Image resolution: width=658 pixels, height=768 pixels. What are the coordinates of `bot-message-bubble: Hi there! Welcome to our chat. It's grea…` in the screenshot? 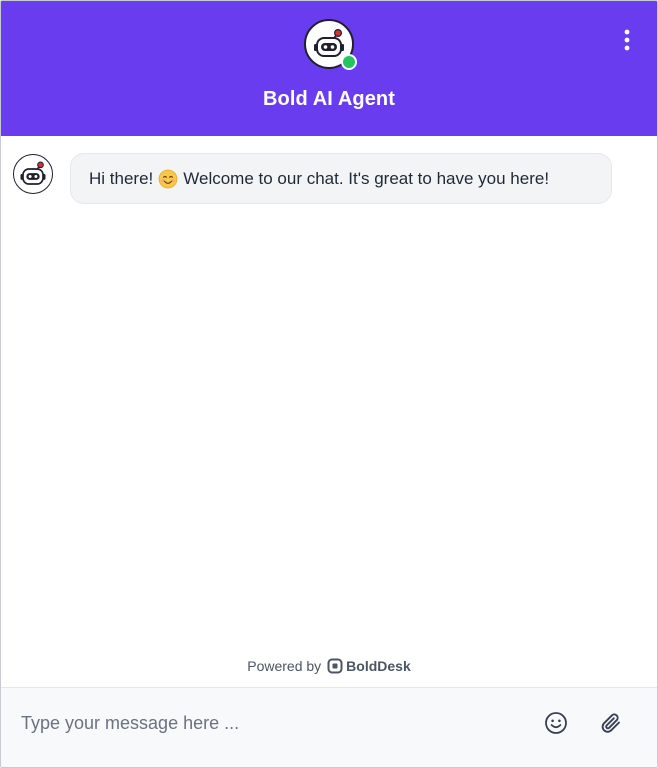 It's located at (341, 178).